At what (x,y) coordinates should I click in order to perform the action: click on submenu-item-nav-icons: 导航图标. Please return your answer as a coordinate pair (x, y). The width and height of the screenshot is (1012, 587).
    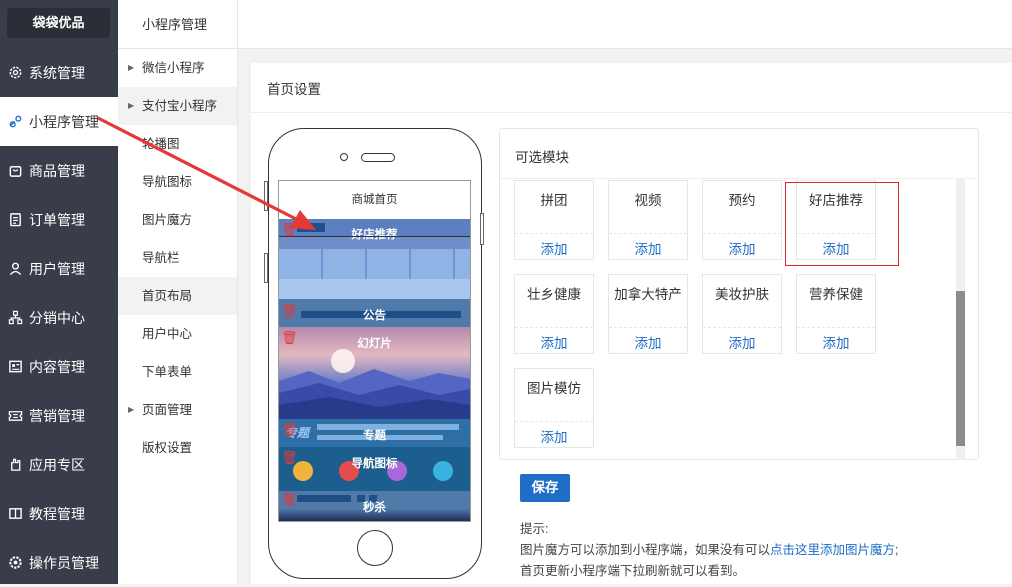
    Looking at the image, I should click on (177, 182).